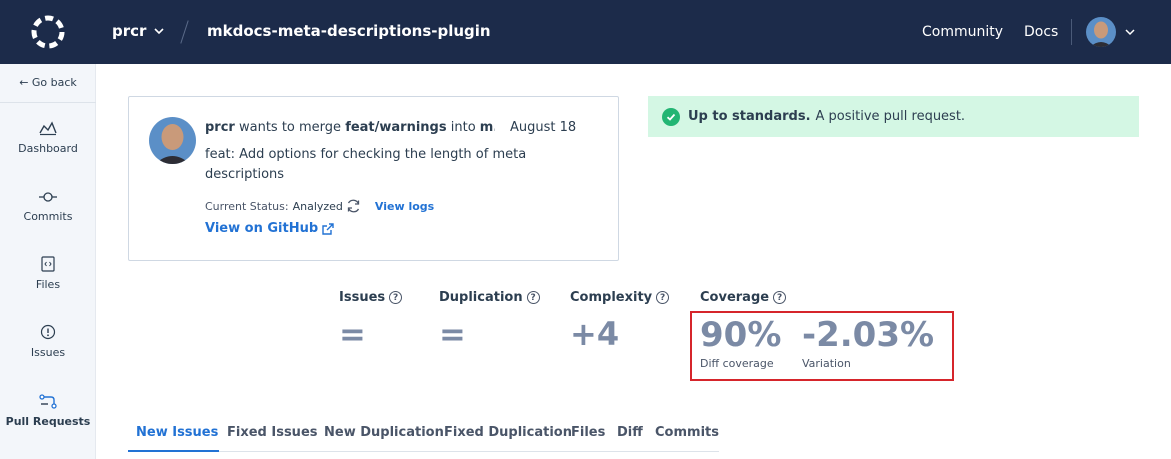 This screenshot has width=1171, height=459. I want to click on status-label: Current Status:, so click(247, 206).